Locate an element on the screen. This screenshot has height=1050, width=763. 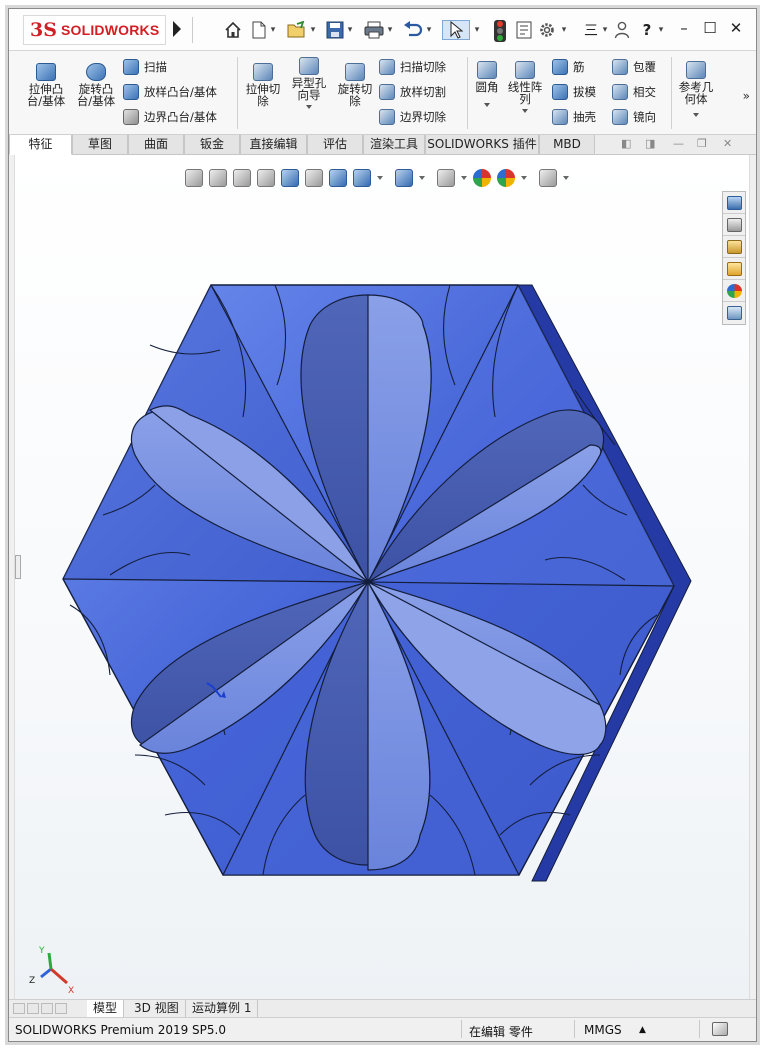
tab-evaluate: 评估 is located at coordinates (335, 145).